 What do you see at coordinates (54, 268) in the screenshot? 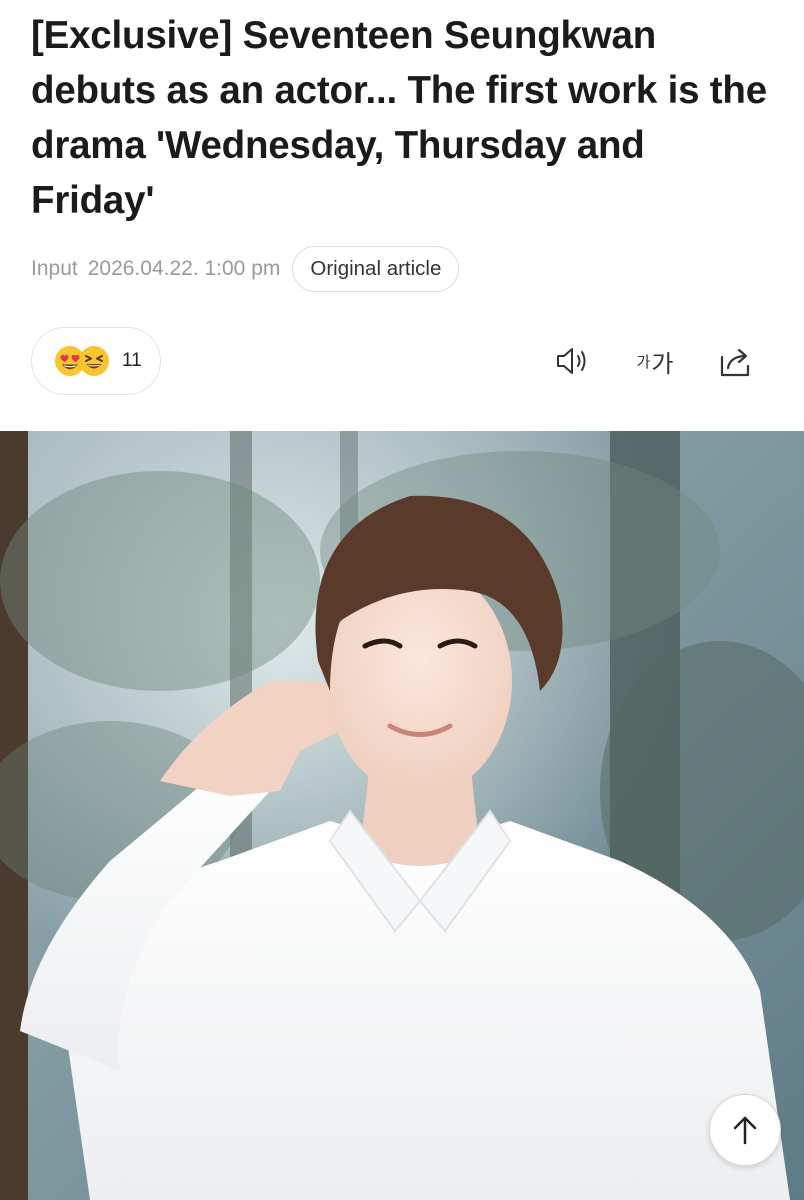
I see `input-label: Input` at bounding box center [54, 268].